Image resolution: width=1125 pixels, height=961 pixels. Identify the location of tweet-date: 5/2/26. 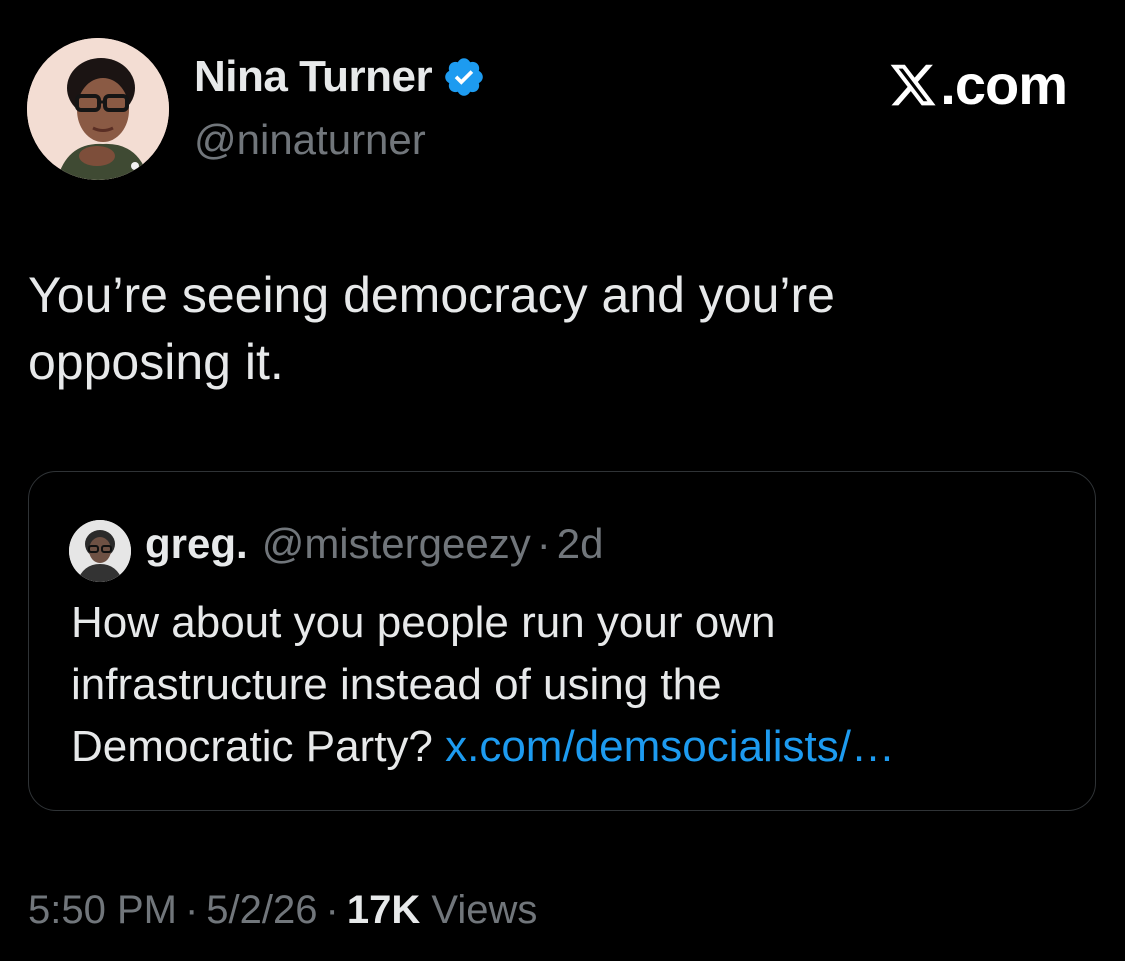
(261, 910).